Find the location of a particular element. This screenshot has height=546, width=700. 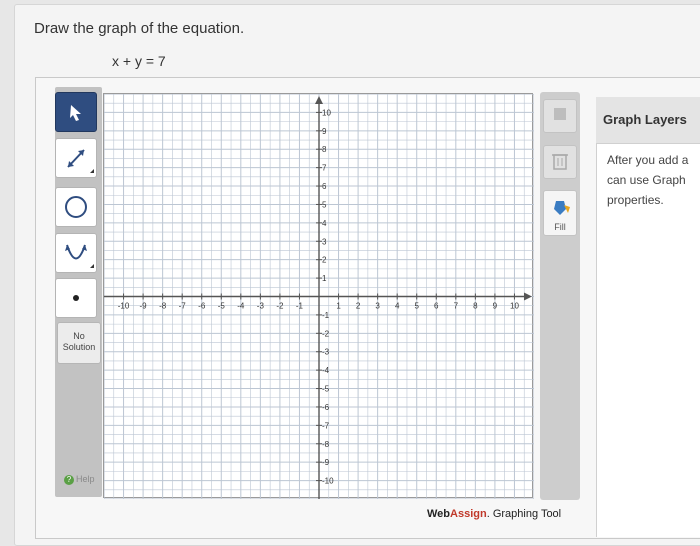

delete-button is located at coordinates (560, 162).